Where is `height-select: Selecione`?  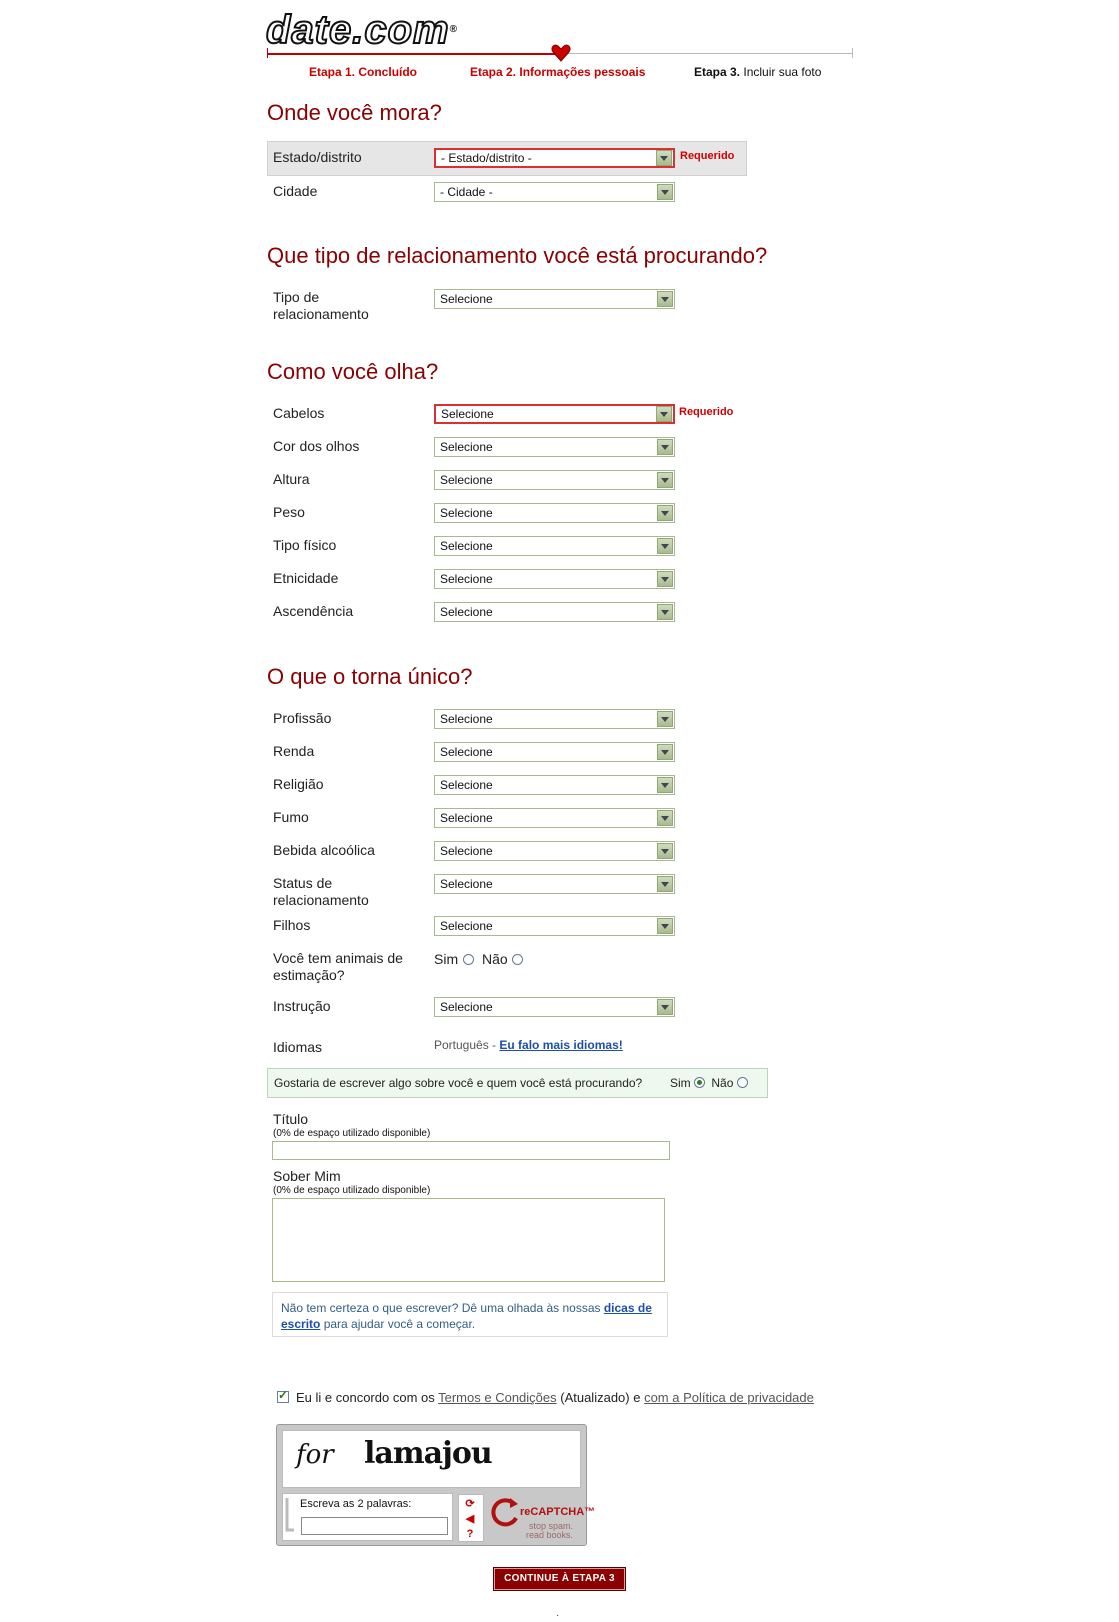
height-select: Selecione is located at coordinates (554, 480).